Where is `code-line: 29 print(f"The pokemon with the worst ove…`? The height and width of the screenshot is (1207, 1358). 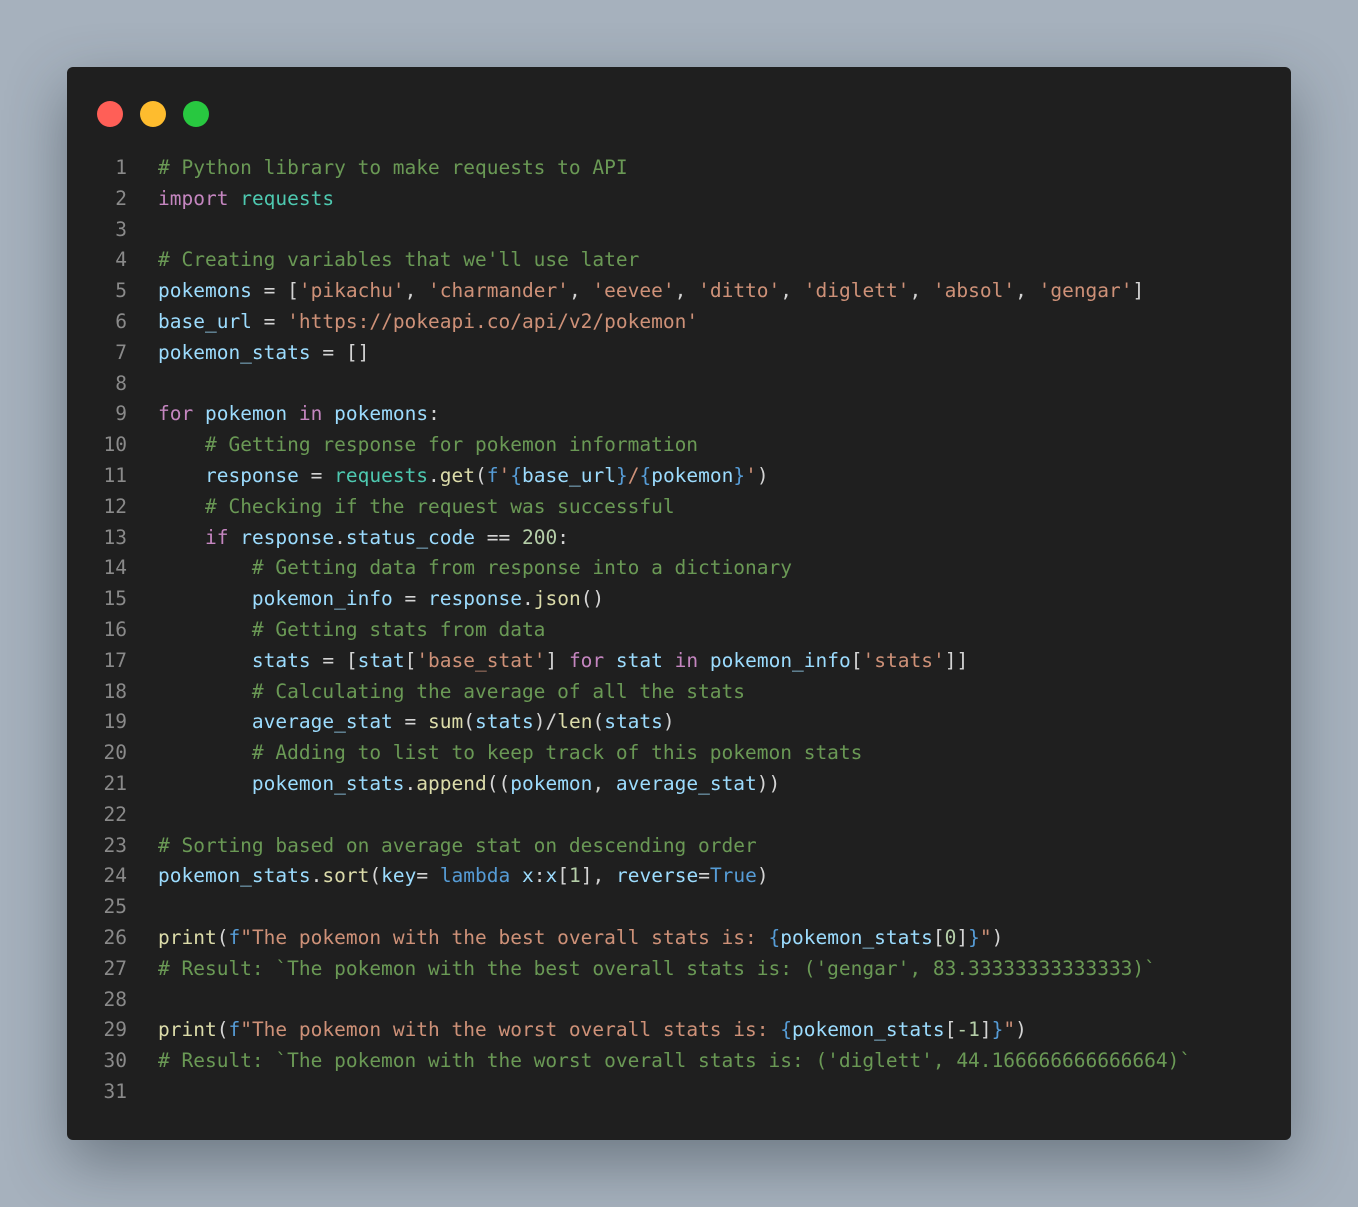 code-line: 29 print(f"The pokemon with the worst ove… is located at coordinates (679, 1030).